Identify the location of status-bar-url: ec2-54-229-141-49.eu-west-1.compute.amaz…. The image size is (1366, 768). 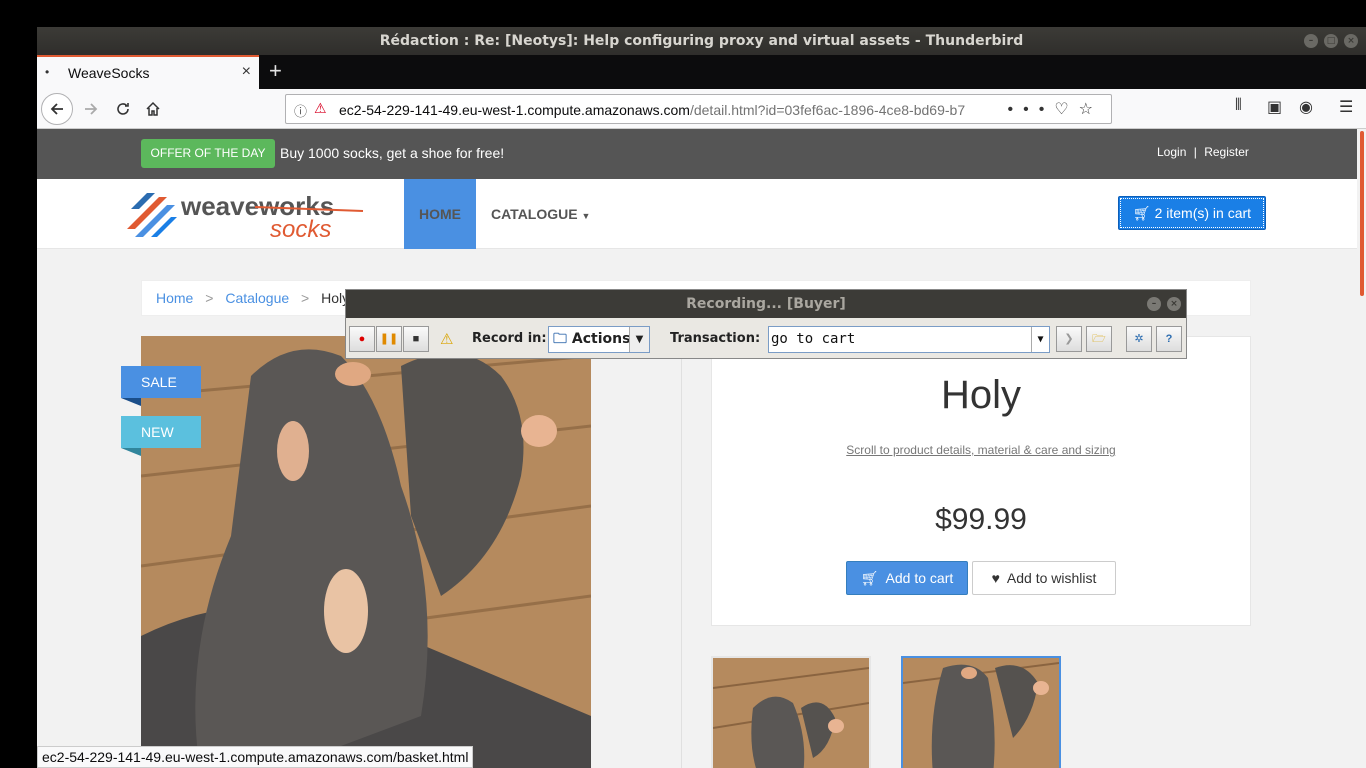
(255, 757).